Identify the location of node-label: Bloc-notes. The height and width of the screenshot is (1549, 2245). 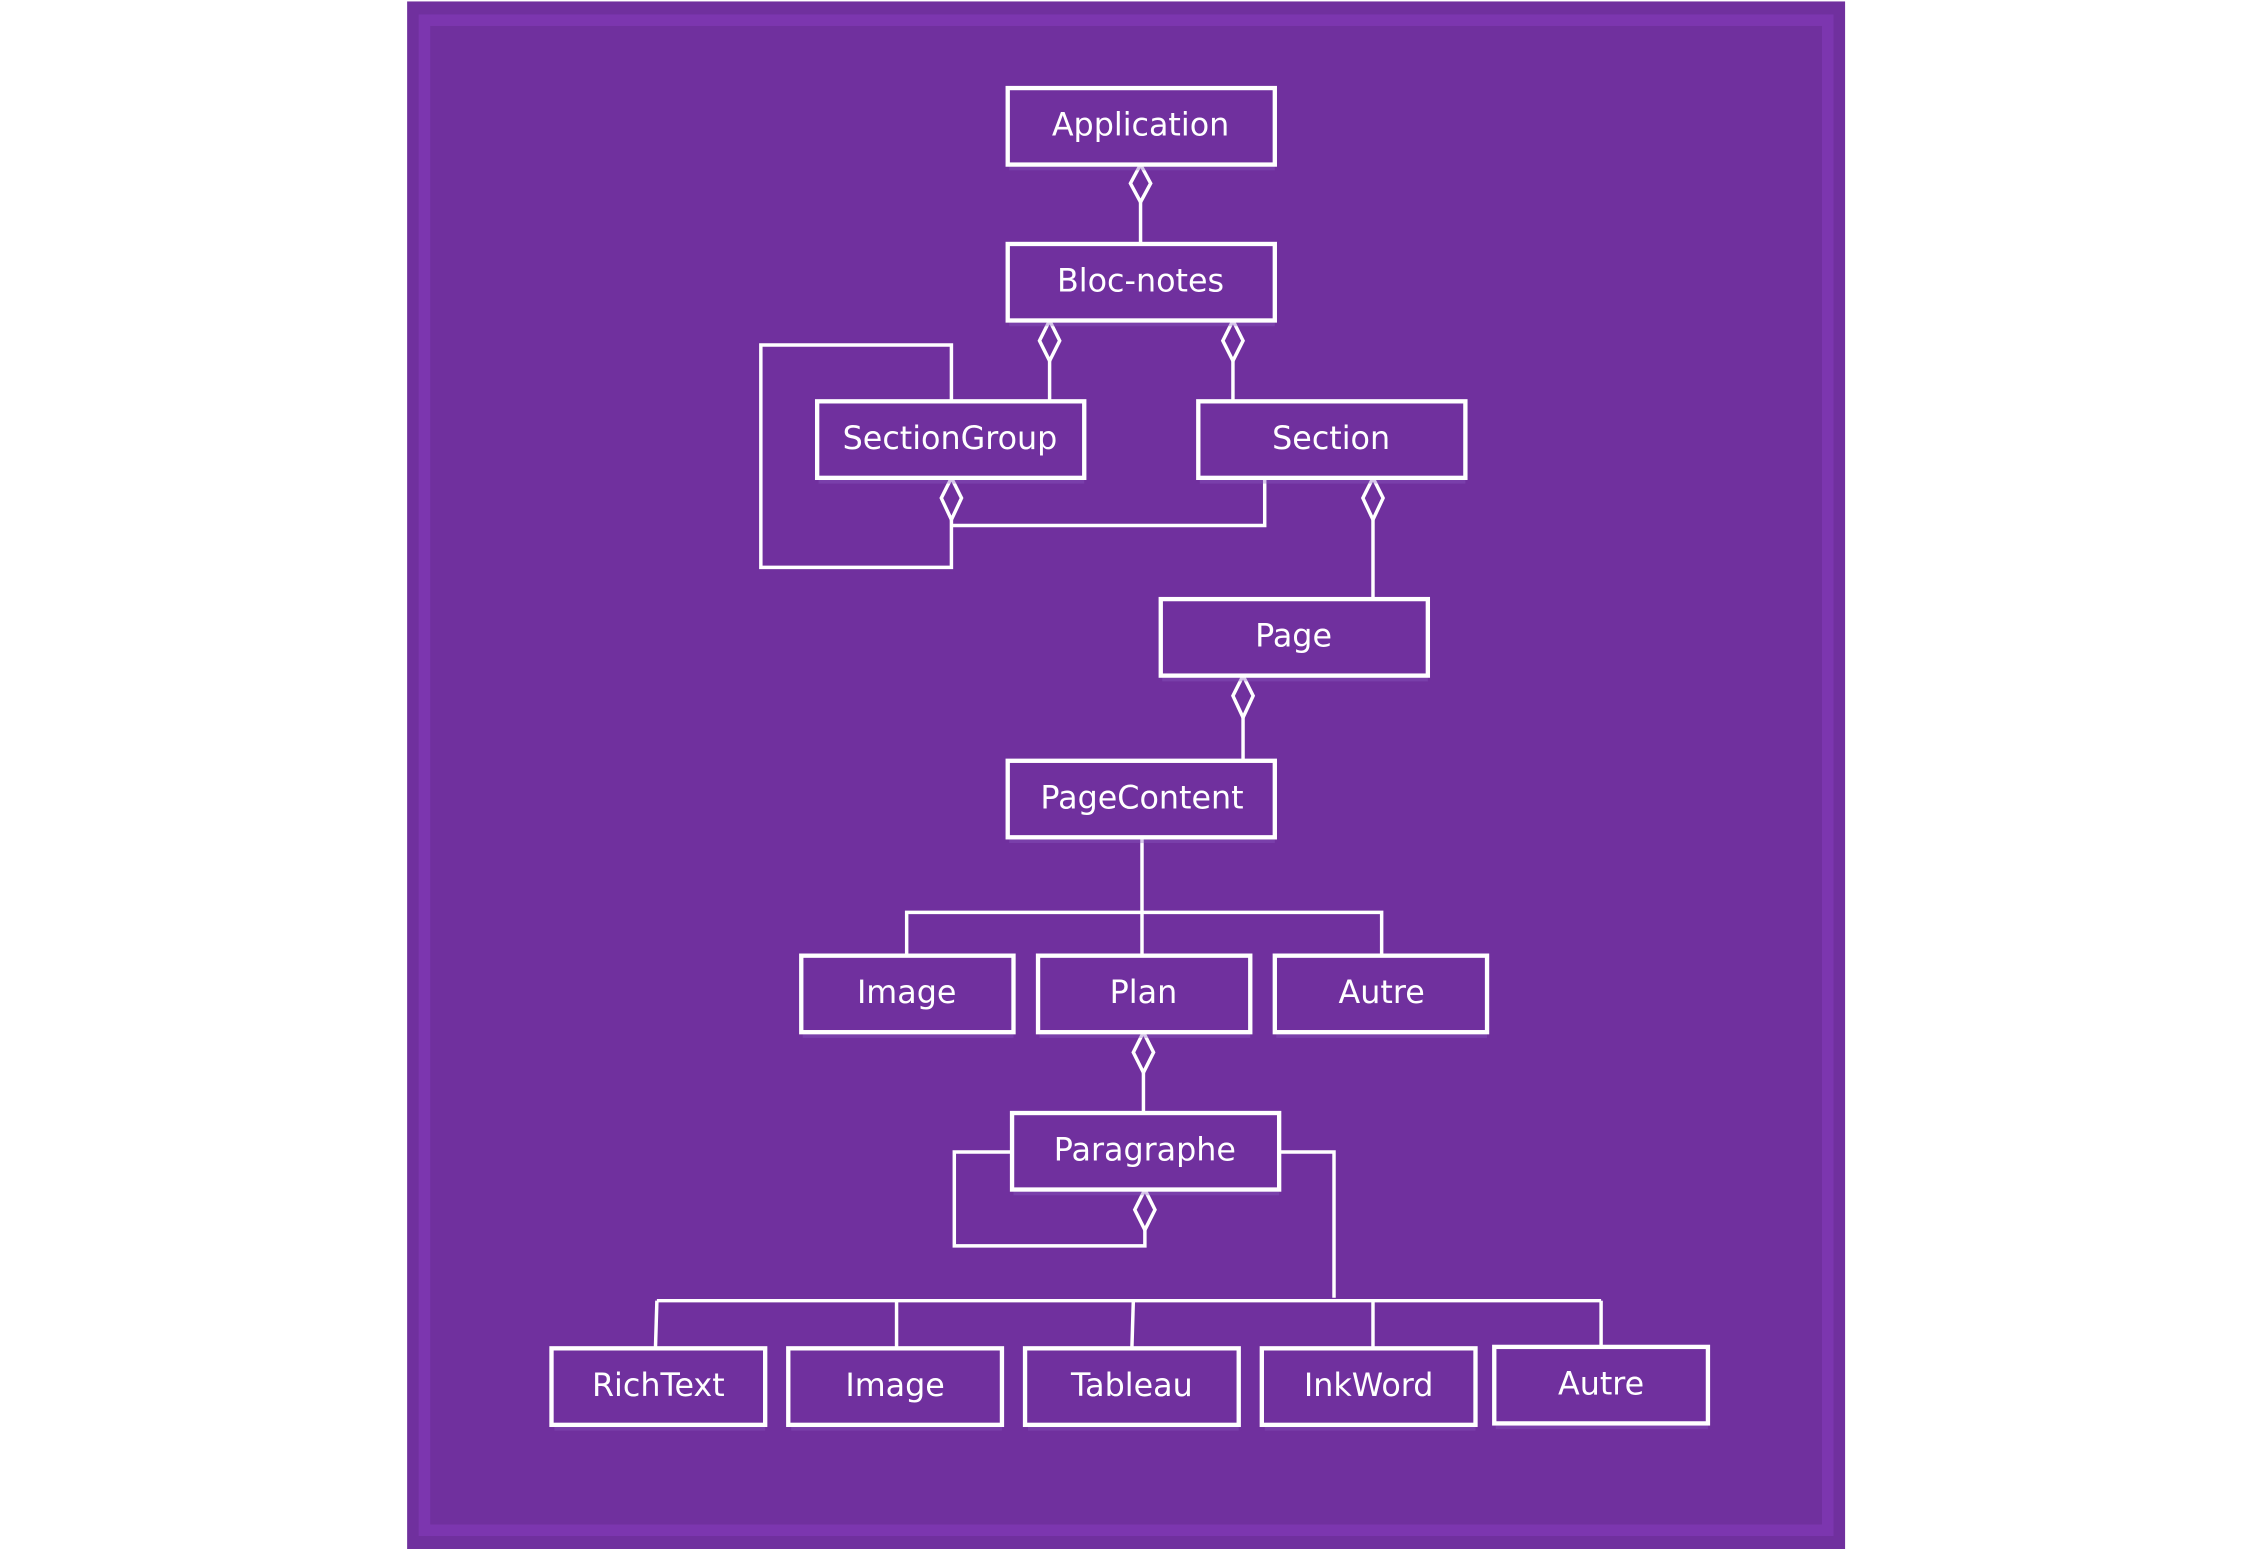
(1140, 282).